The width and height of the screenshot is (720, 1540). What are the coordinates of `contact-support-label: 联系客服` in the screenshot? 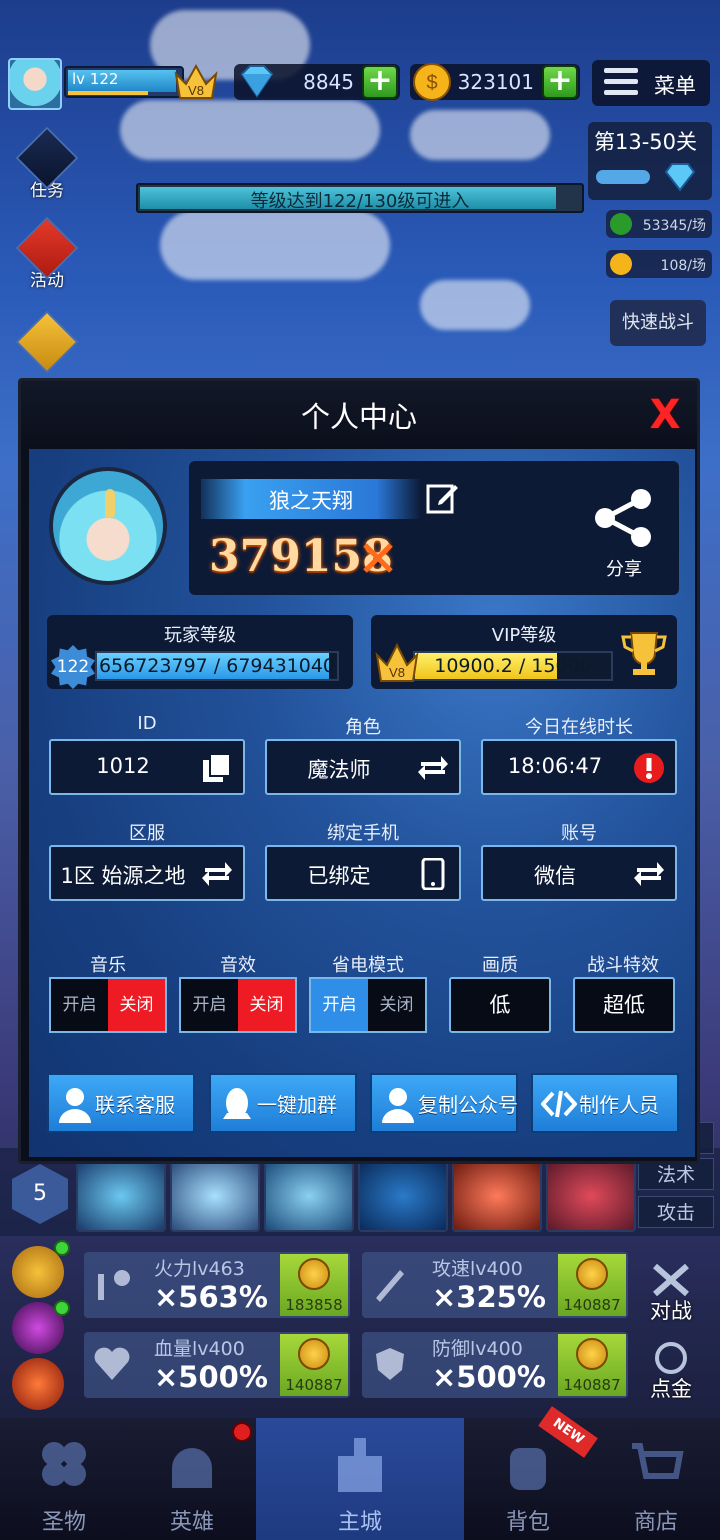 It's located at (135, 1105).